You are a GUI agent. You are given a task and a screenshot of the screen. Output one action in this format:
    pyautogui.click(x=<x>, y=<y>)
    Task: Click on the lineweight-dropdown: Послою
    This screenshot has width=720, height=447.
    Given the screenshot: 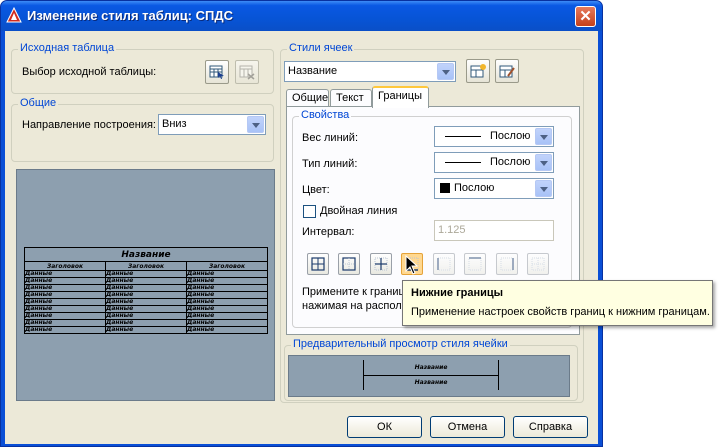 What is the action you would take?
    pyautogui.click(x=494, y=136)
    